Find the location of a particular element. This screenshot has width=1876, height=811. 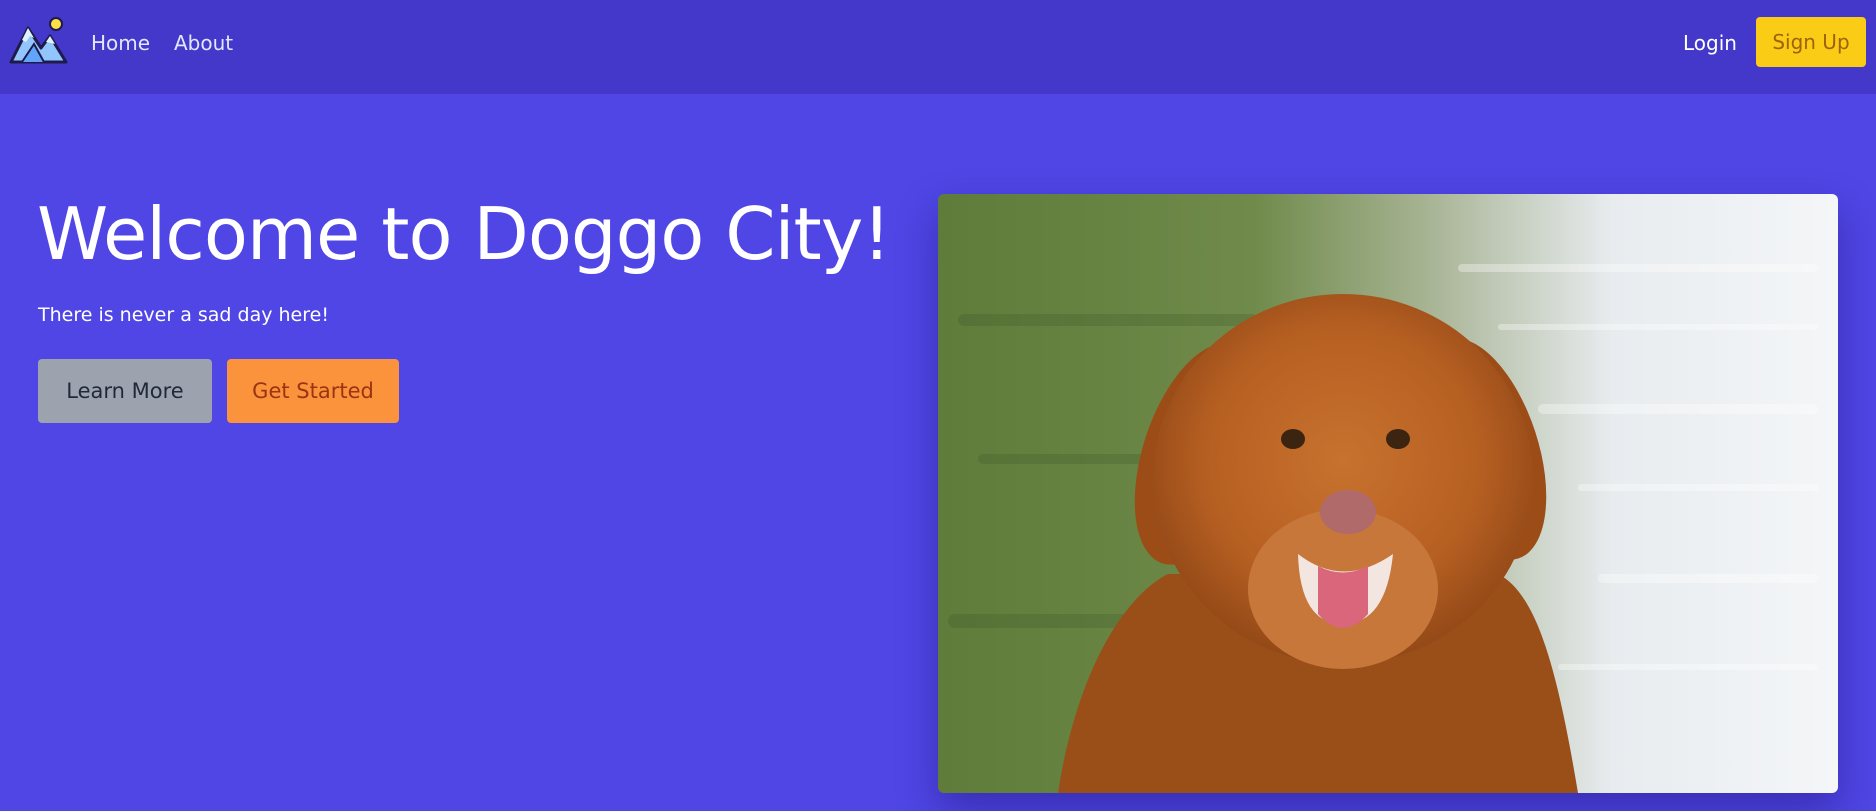

mountain-sun-logo-icon is located at coordinates (39, 40).